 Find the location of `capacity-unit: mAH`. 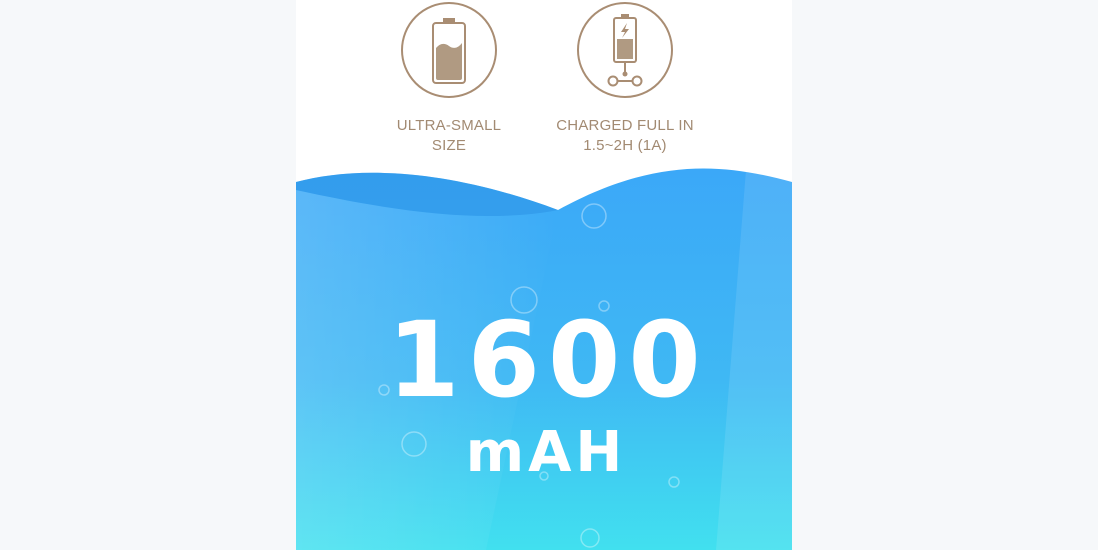

capacity-unit: mAH is located at coordinates (546, 452).